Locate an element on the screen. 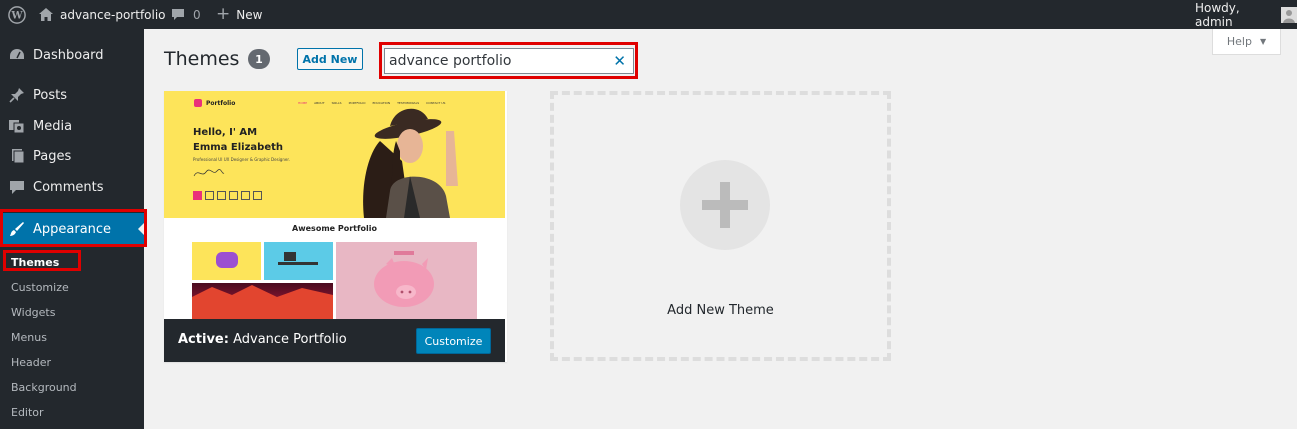  sidebar-item-appearance: Appearance is located at coordinates (72, 229).